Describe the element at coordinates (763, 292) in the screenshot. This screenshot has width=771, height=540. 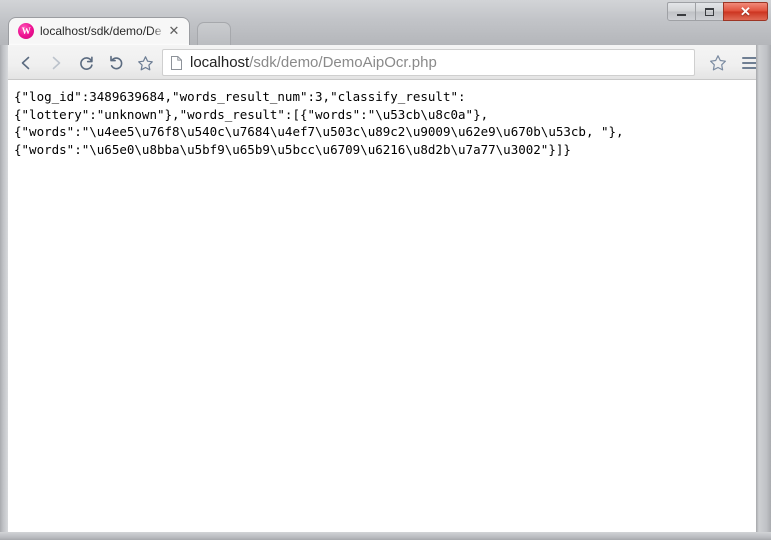
I see `window-frame-right` at that location.